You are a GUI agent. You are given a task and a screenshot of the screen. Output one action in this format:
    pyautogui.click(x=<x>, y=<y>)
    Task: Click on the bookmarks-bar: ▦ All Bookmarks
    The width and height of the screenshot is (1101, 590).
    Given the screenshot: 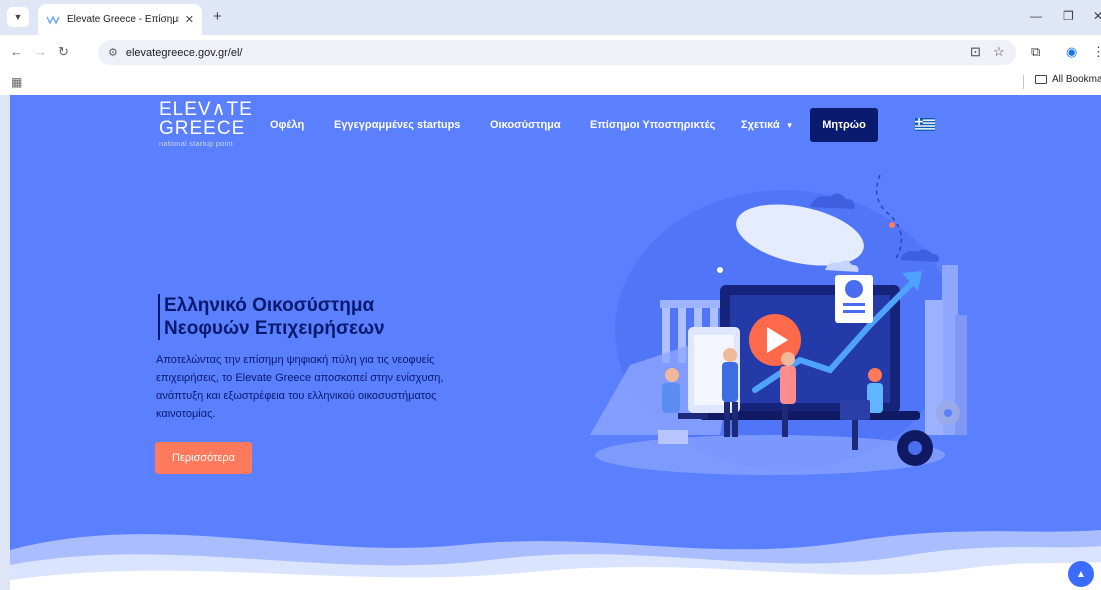 What is the action you would take?
    pyautogui.click(x=550, y=82)
    